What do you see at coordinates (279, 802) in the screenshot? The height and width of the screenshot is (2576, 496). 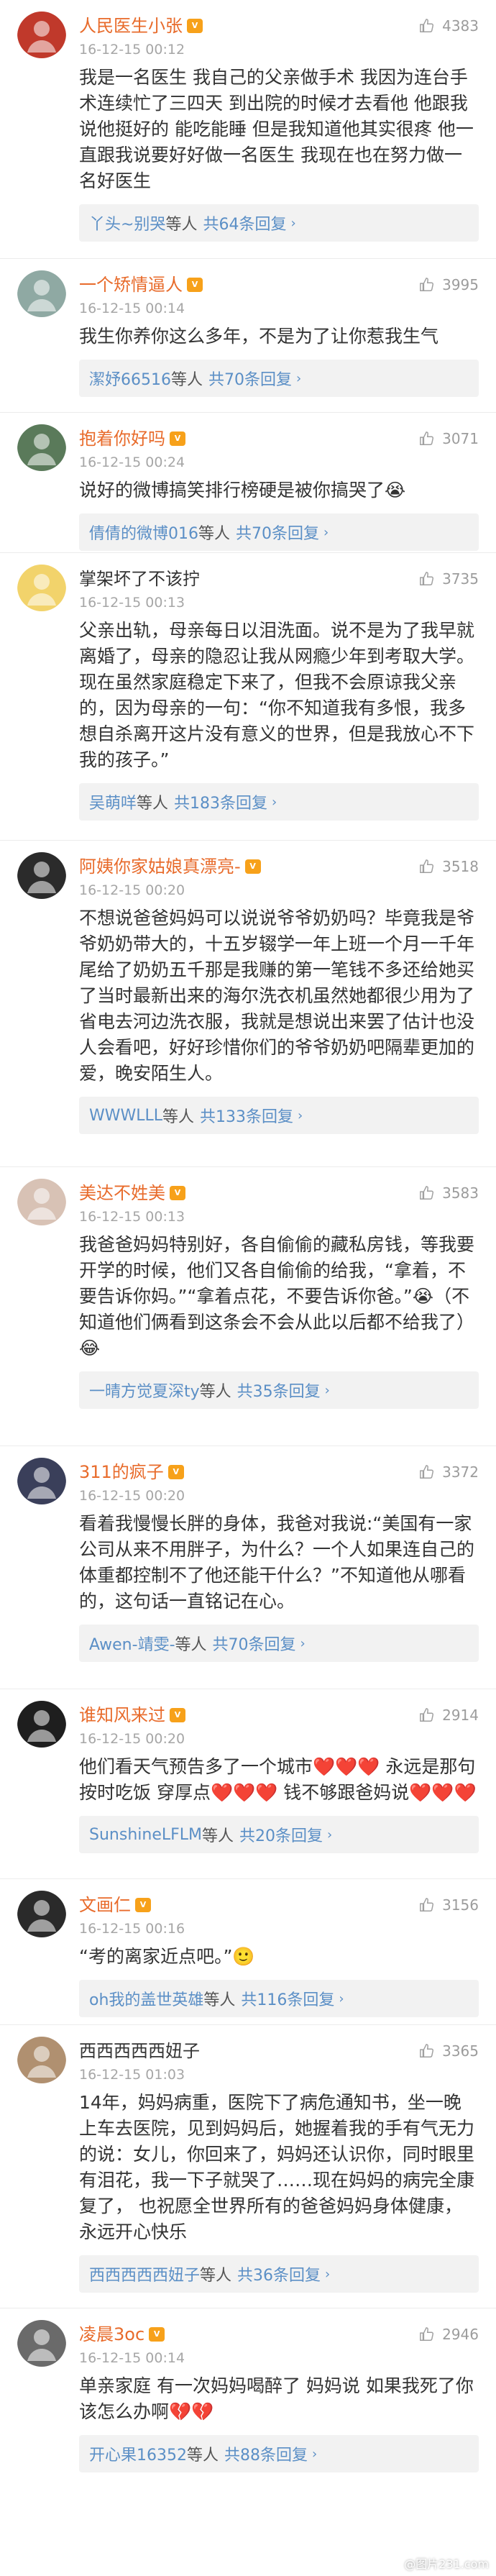 I see `reply-summary: 吴萌咩 等人 共183条回复 ›` at bounding box center [279, 802].